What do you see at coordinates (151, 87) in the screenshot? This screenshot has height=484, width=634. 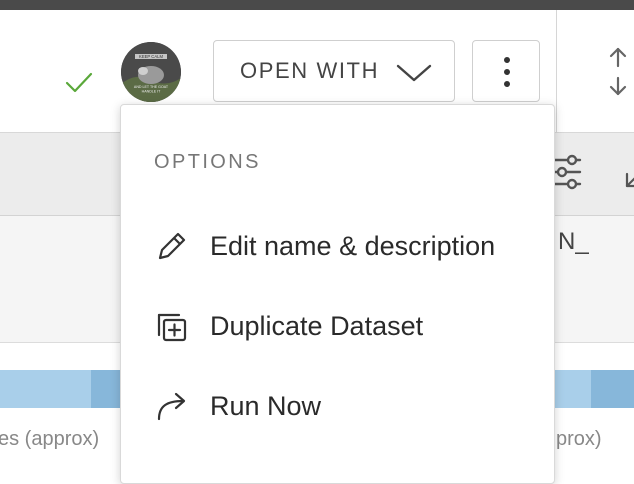 I see `avatar-caption-2: AND LET THE GOAT` at bounding box center [151, 87].